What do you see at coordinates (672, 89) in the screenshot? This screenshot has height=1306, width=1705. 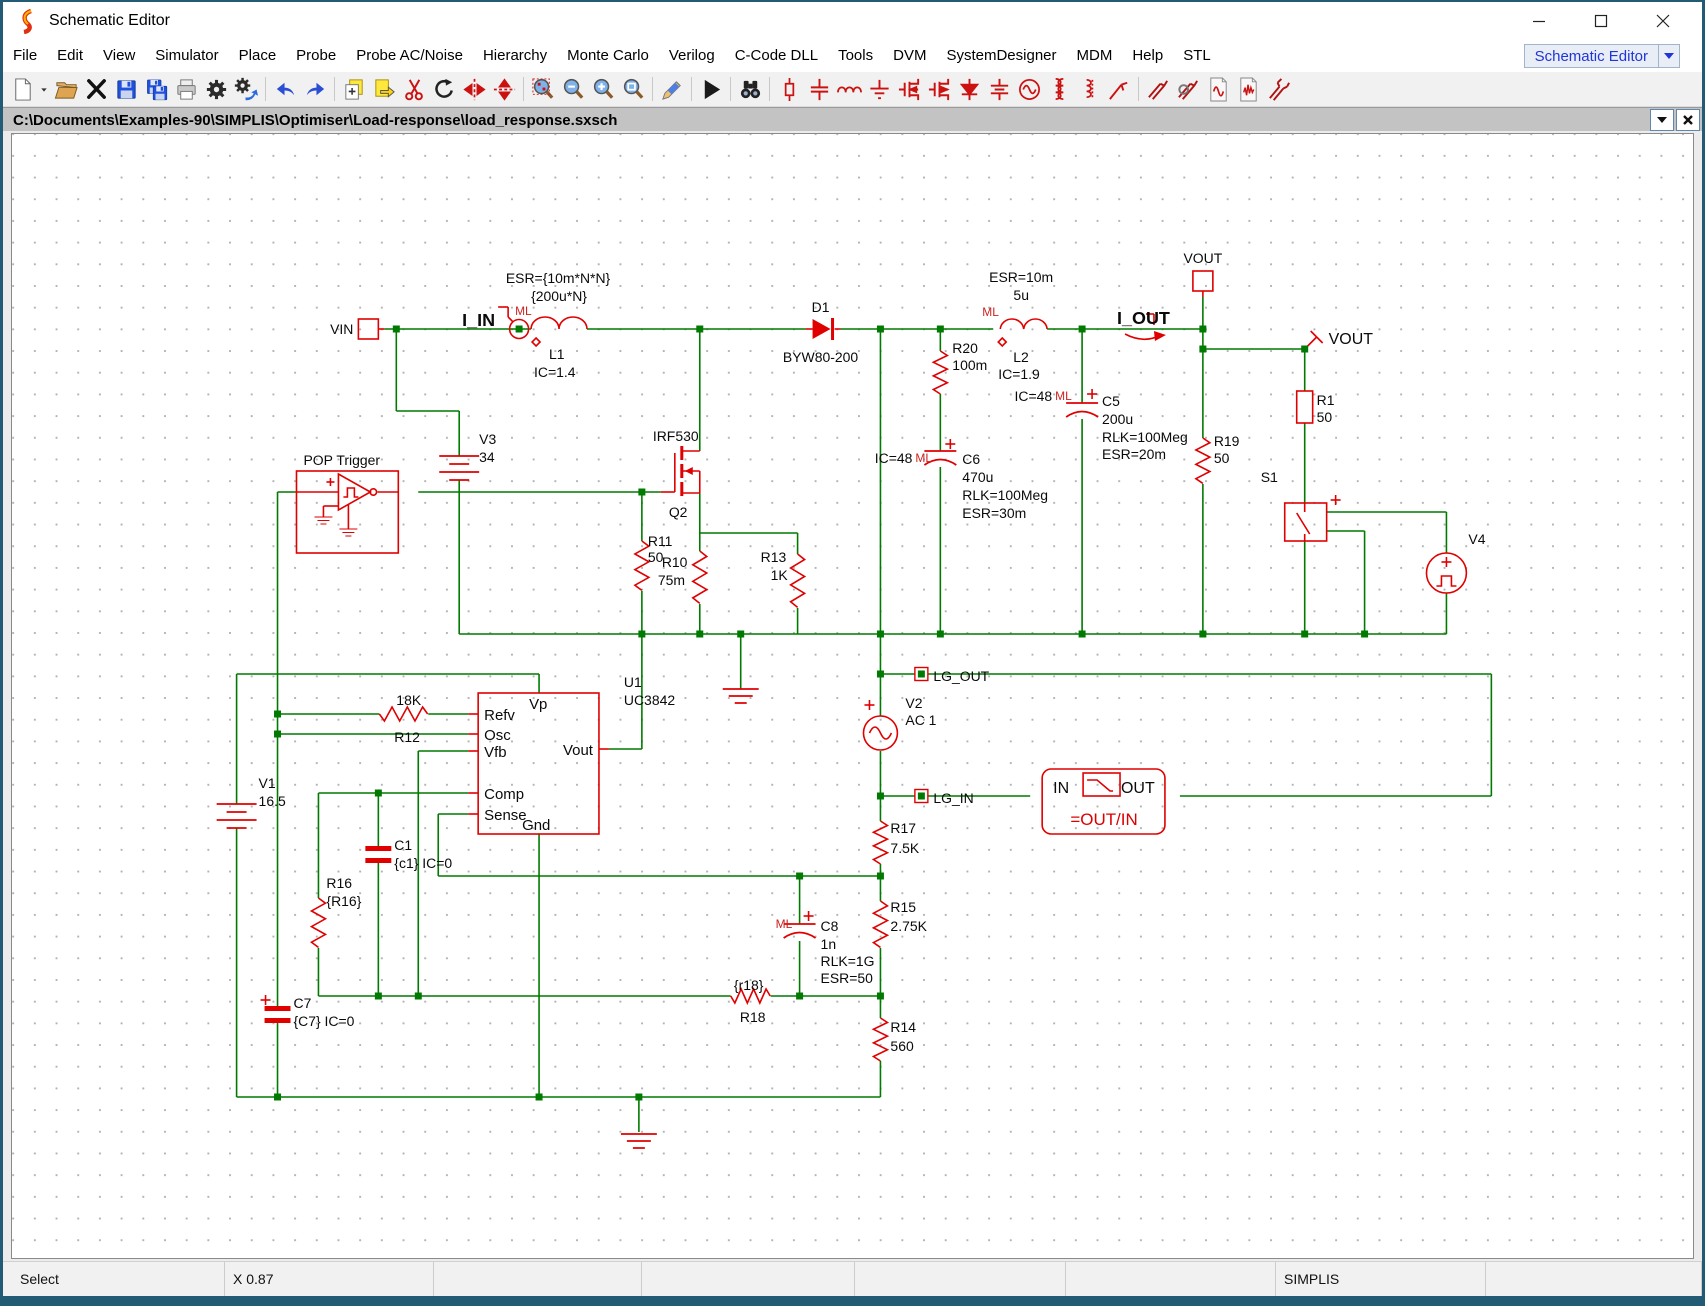 I see `toolbar-edit-pencil-button` at bounding box center [672, 89].